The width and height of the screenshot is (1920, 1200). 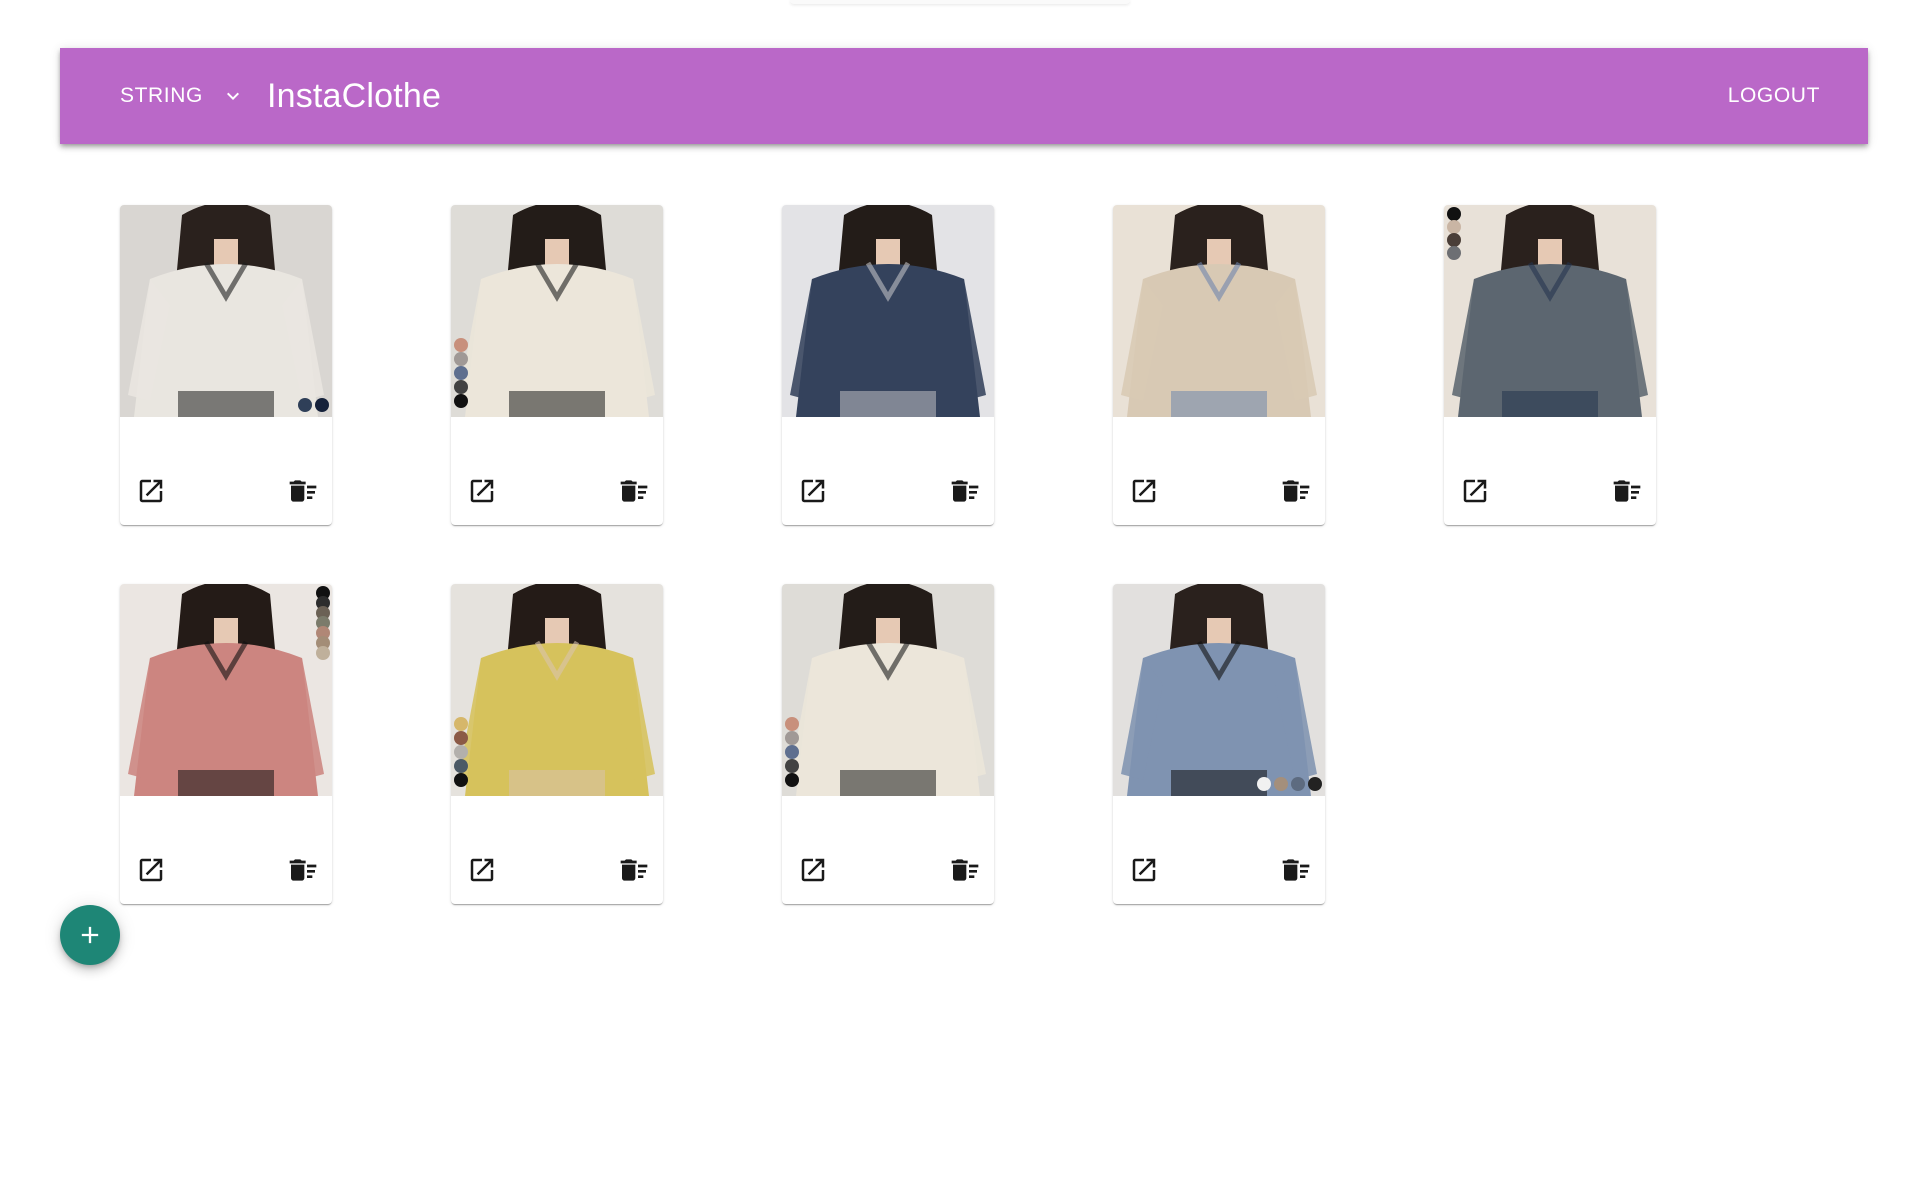 I want to click on app-title: InstaClothe, so click(x=354, y=95).